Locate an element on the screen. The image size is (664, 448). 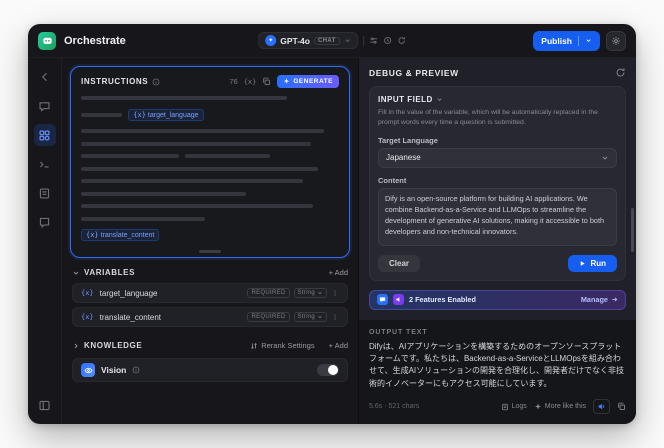
model-name: GPT-4o is located at coordinates (295, 40).